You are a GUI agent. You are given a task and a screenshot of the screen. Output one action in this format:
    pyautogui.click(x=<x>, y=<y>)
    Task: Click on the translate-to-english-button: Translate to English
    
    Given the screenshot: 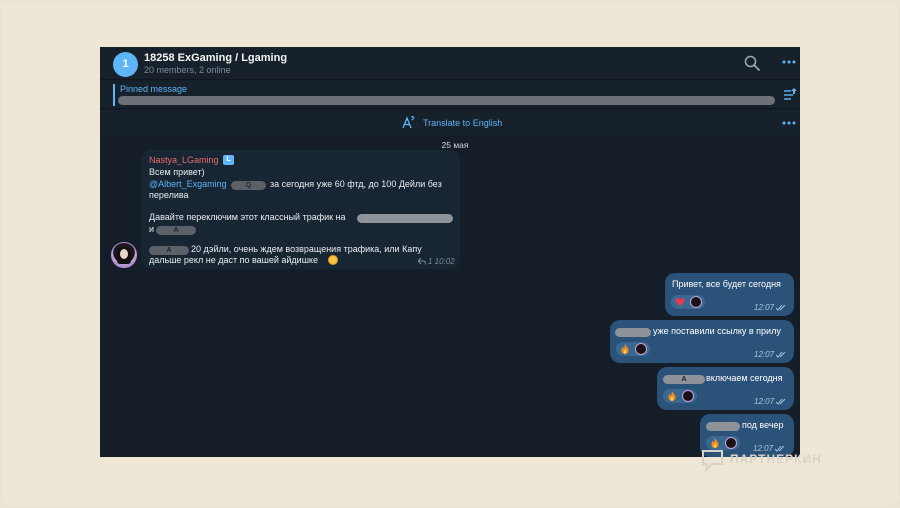 What is the action you would take?
    pyautogui.click(x=462, y=123)
    